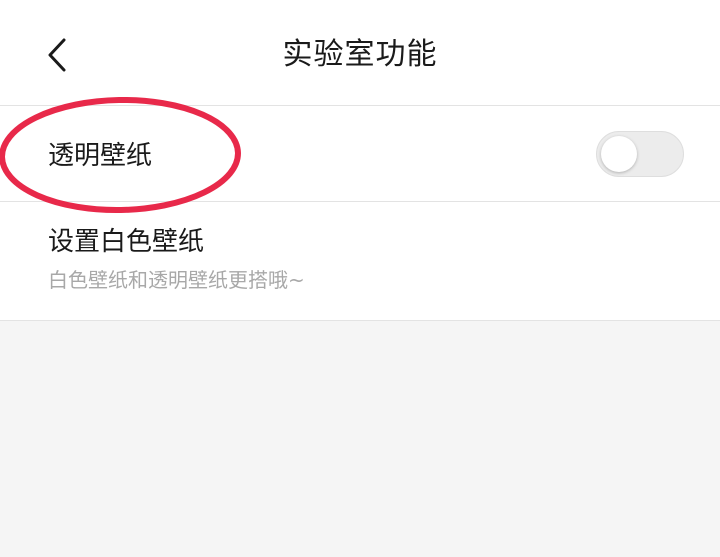  Describe the element at coordinates (126, 242) in the screenshot. I see `setting-title: 设置白色壁纸` at that location.